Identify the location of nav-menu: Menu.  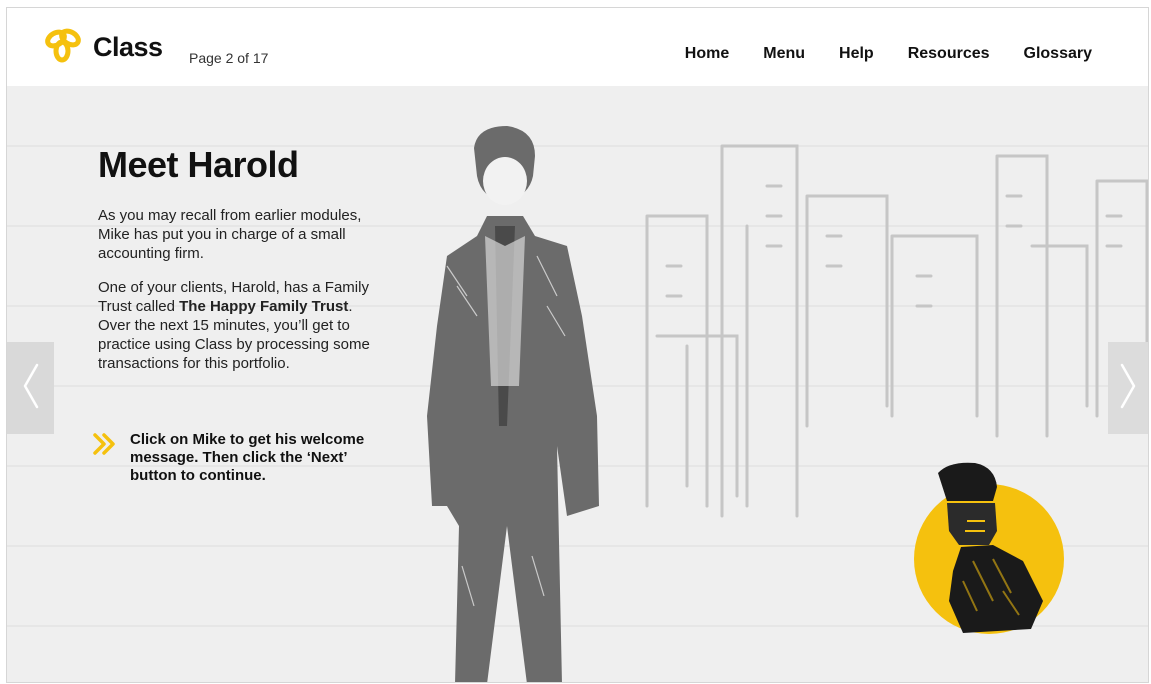
(784, 54).